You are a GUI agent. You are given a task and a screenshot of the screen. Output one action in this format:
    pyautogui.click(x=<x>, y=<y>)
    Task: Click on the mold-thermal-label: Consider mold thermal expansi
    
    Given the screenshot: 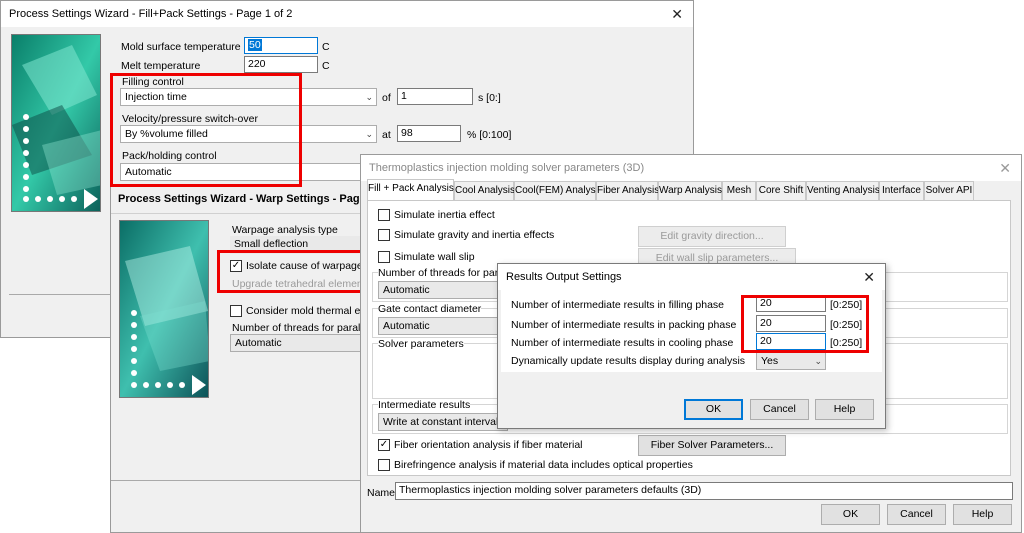 What is the action you would take?
    pyautogui.click(x=307, y=311)
    